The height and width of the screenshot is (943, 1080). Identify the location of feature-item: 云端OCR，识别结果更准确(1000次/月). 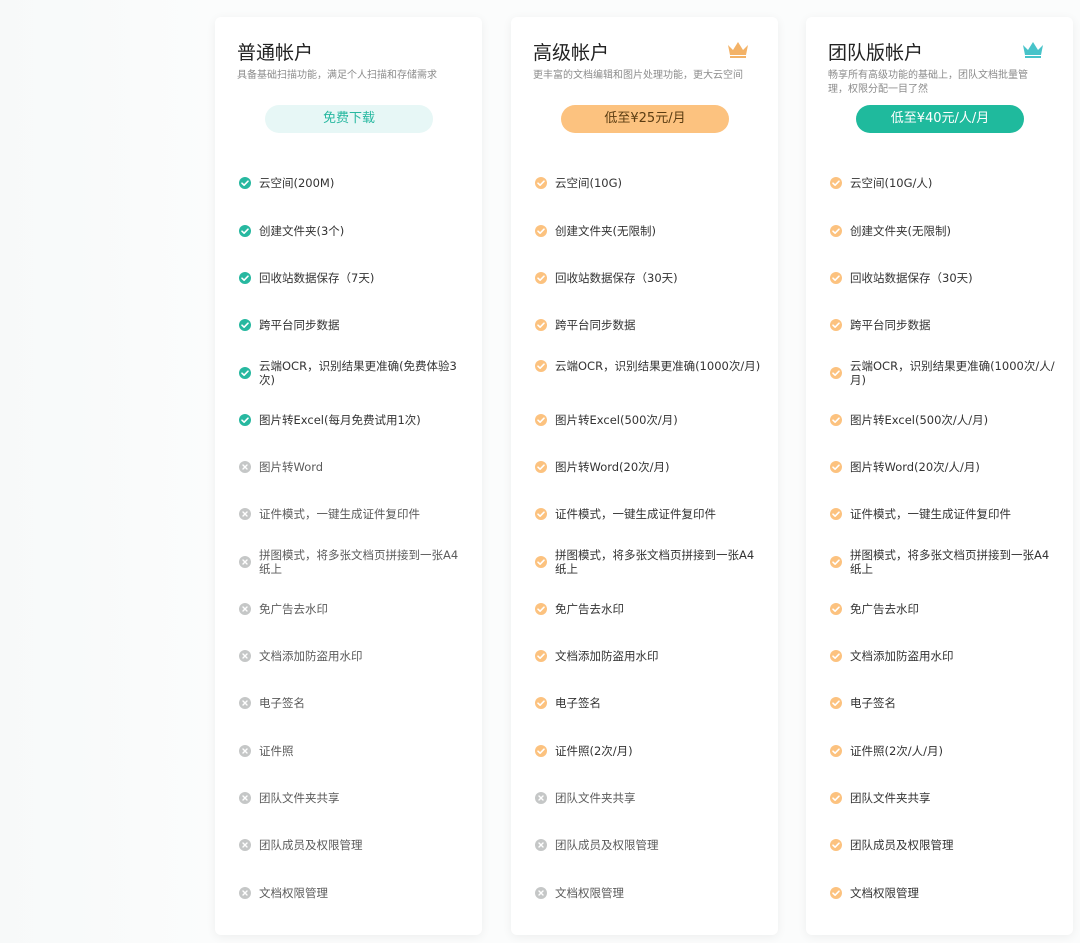
(650, 366).